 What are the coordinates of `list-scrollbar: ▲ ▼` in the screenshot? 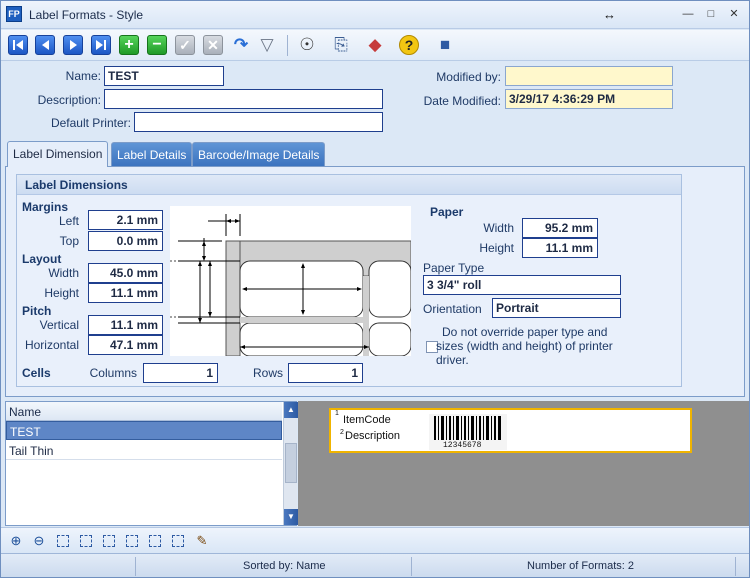 It's located at (290, 463).